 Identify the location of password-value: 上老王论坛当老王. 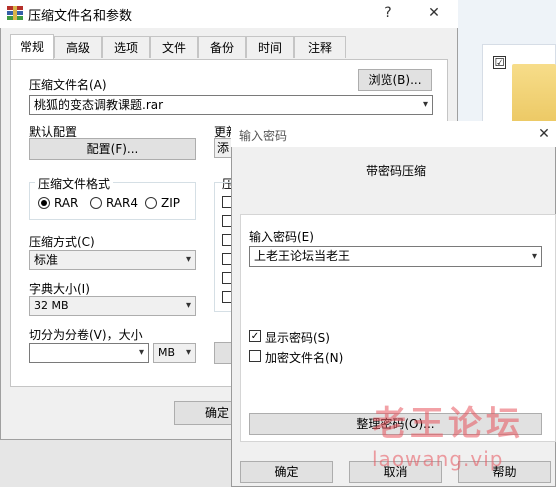
(302, 256).